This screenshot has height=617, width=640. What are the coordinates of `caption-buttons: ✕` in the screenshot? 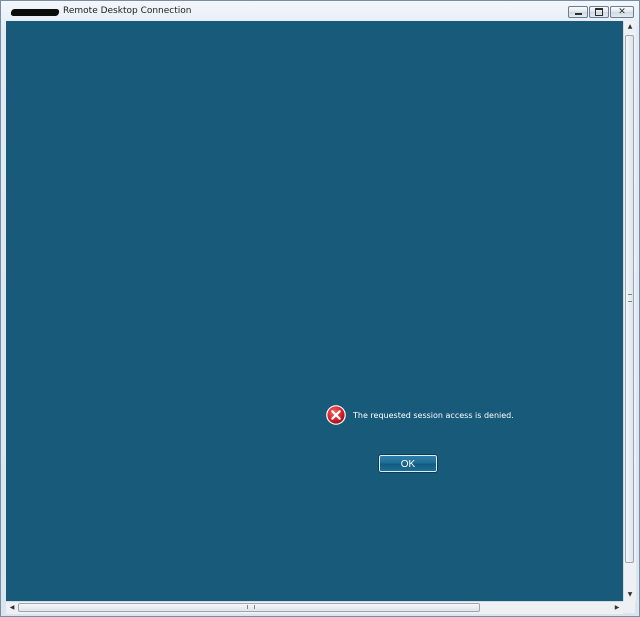 It's located at (601, 12).